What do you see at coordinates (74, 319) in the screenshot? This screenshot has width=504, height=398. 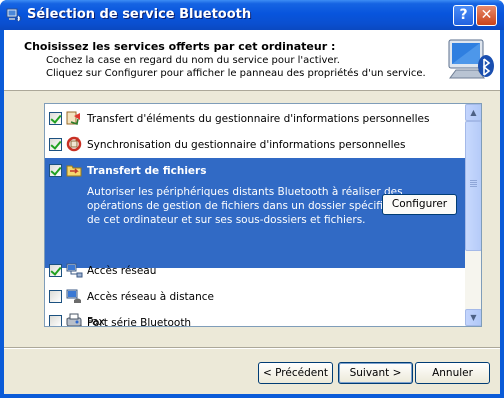 I see `fax-icon` at bounding box center [74, 319].